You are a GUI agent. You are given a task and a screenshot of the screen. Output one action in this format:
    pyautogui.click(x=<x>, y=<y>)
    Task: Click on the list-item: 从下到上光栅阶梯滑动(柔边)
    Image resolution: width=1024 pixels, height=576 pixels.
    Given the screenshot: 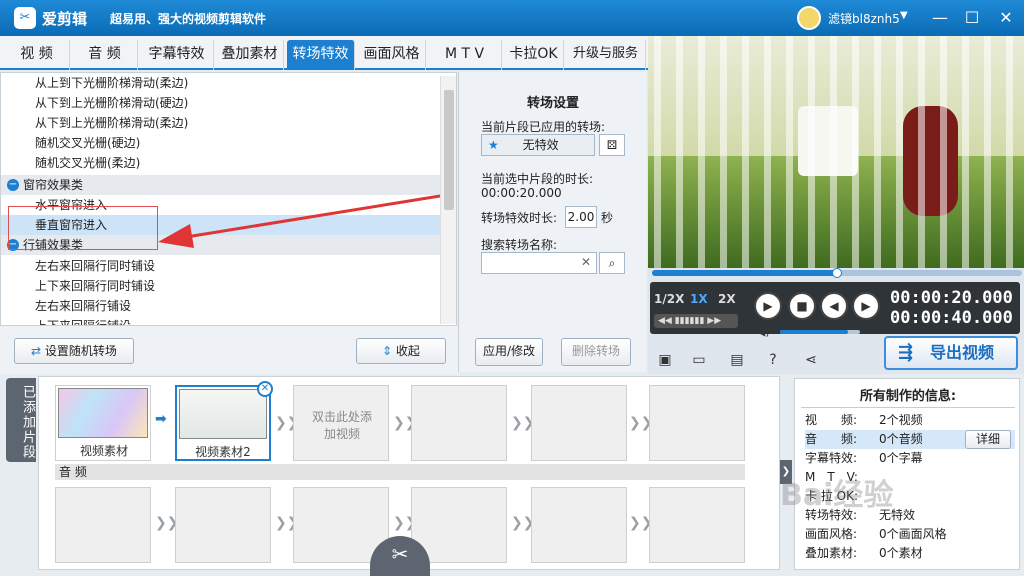 What is the action you would take?
    pyautogui.click(x=221, y=123)
    